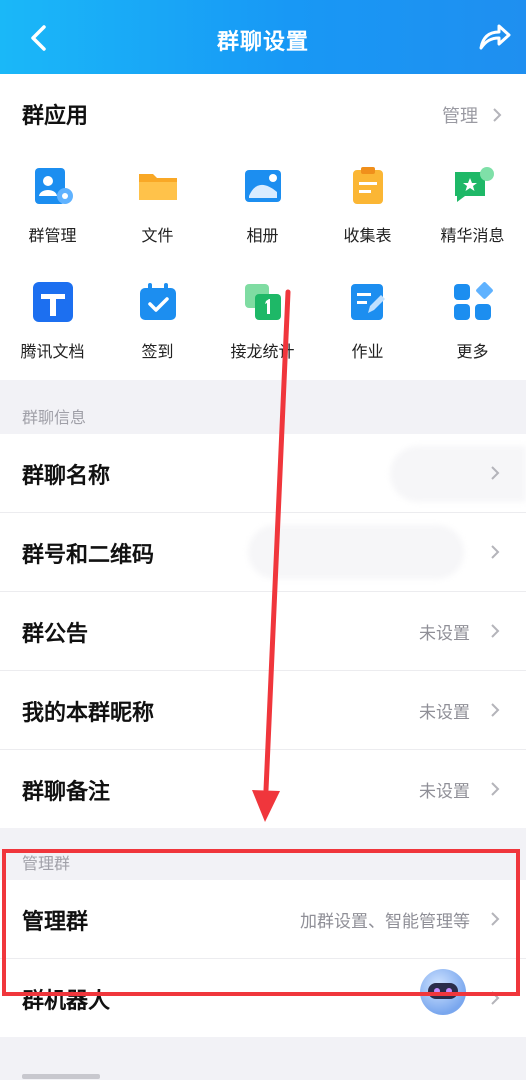 The image size is (526, 1080). Describe the element at coordinates (52, 351) in the screenshot. I see `app-label: 腾讯文档` at that location.